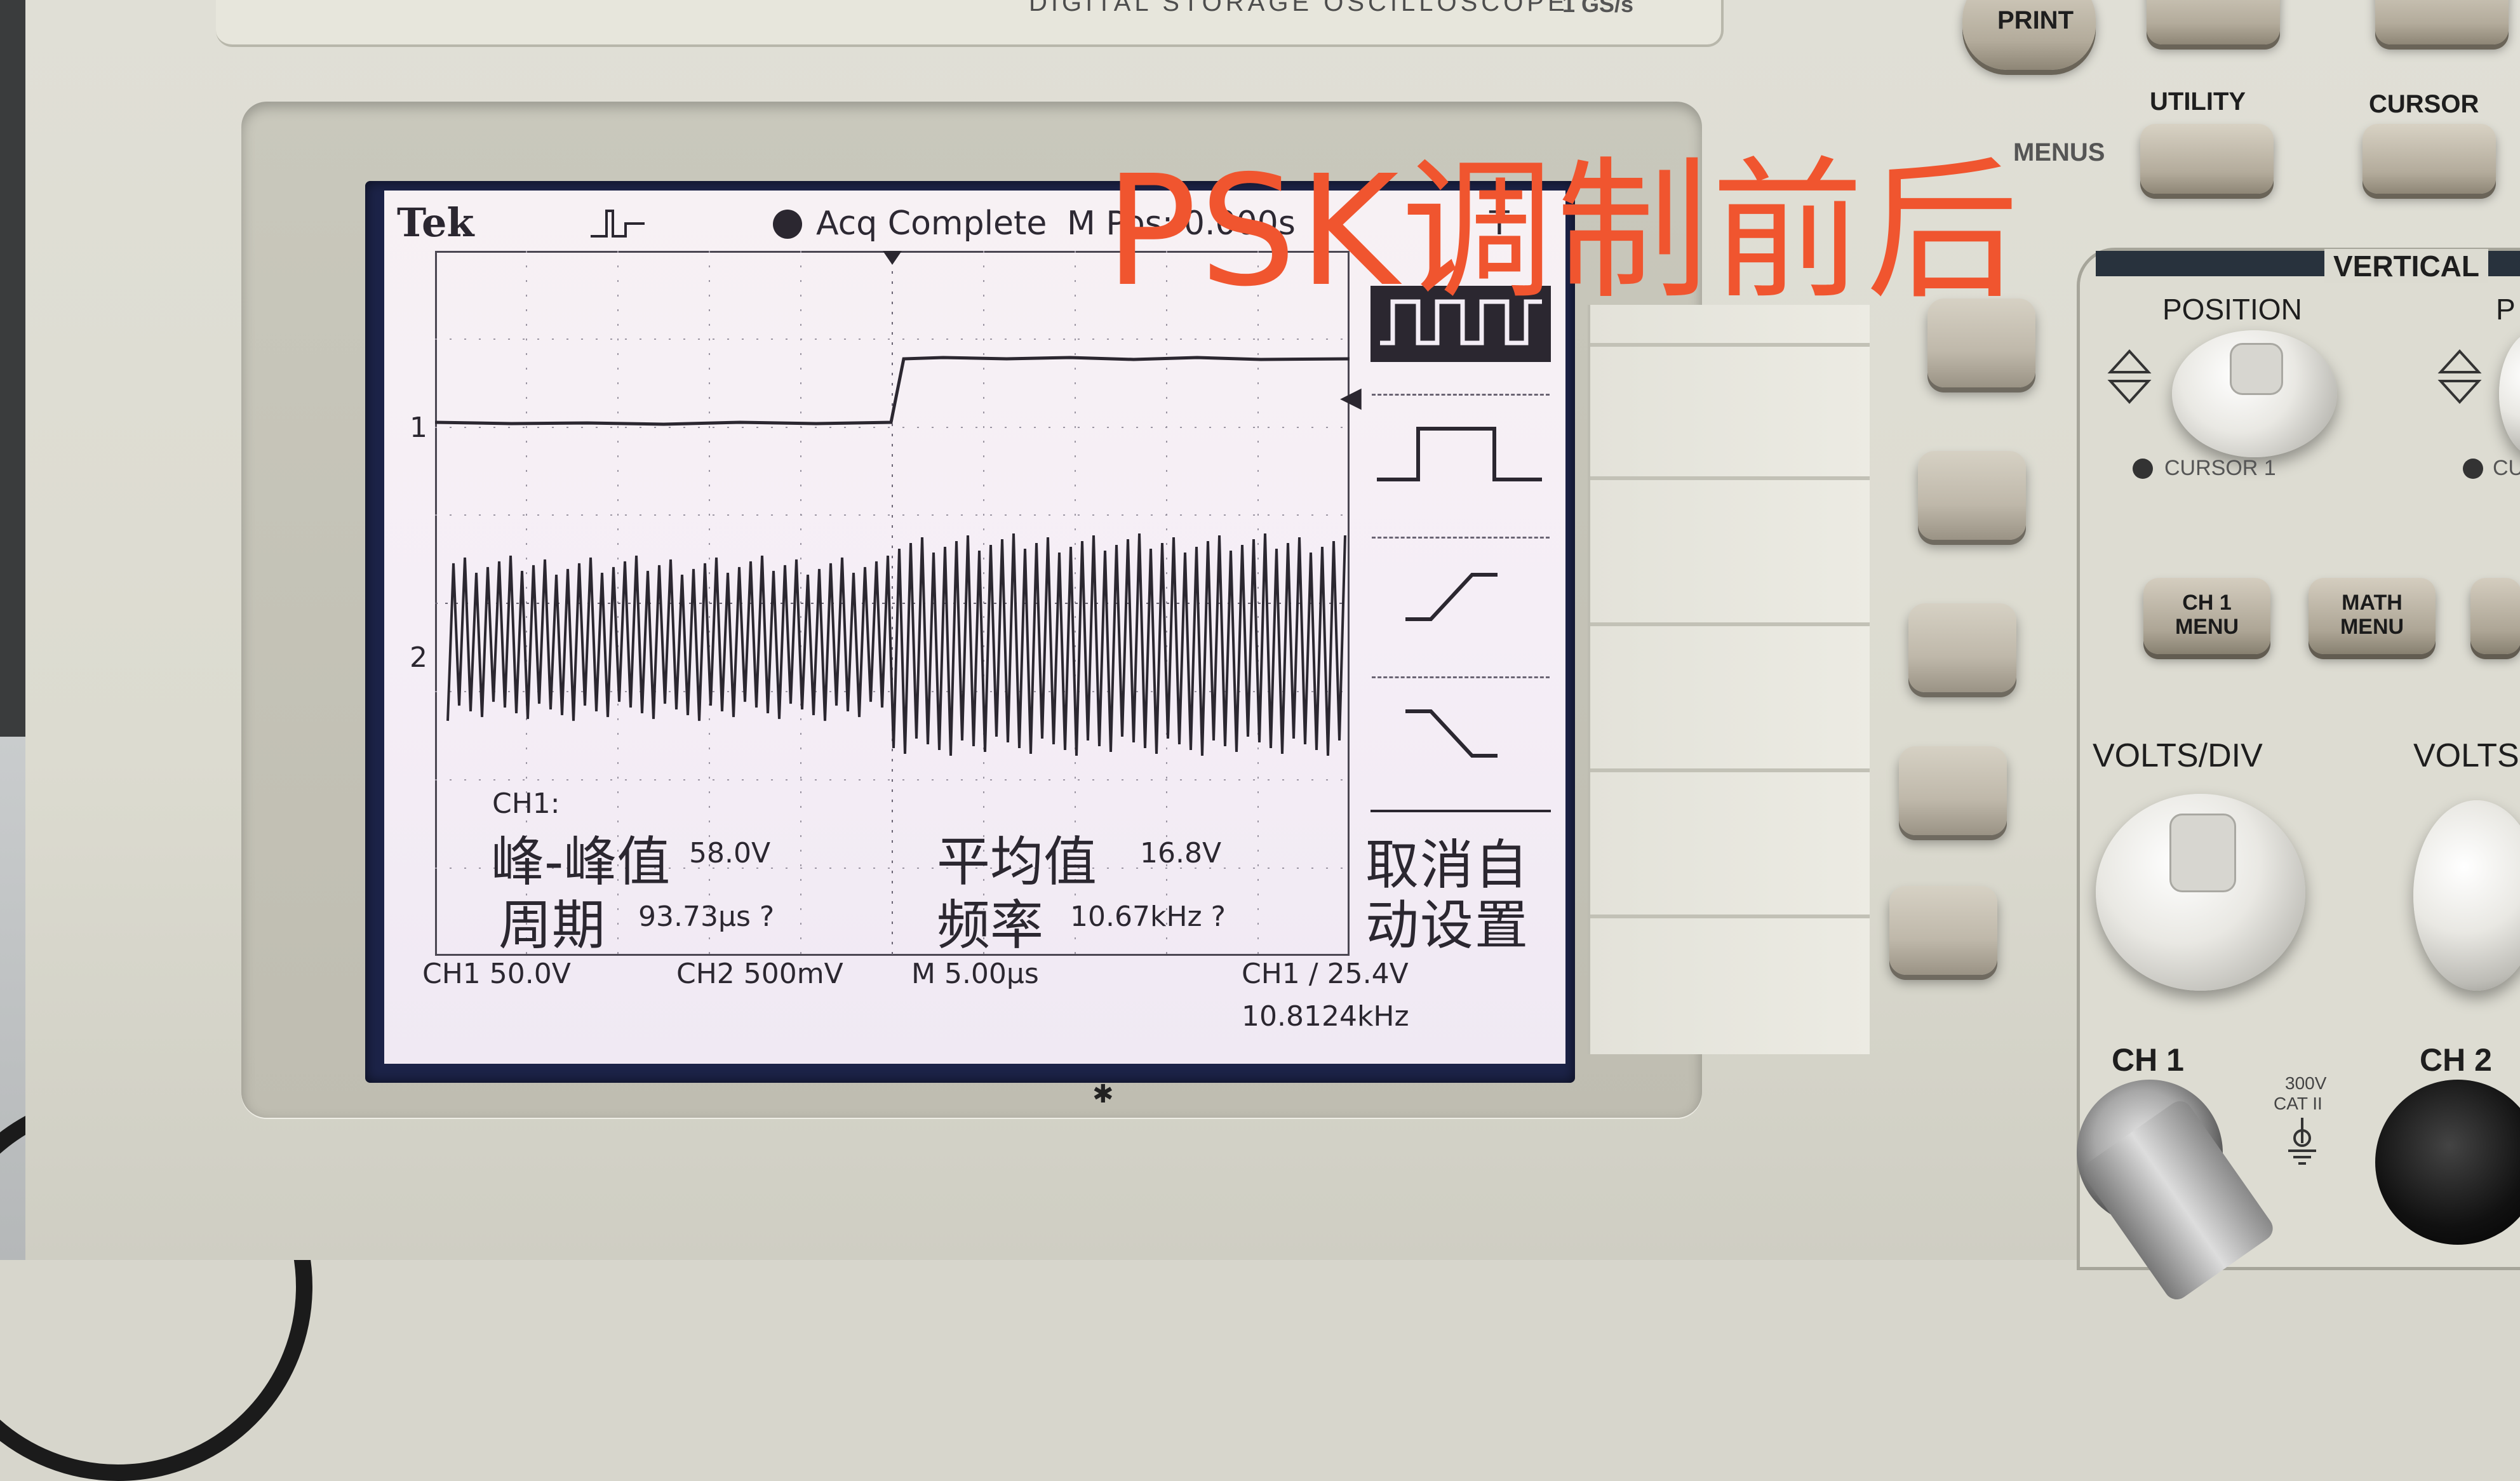 The height and width of the screenshot is (1481, 2520). Describe the element at coordinates (2466, 755) in the screenshot. I see `volts-div-label-2: VOLTS` at that location.